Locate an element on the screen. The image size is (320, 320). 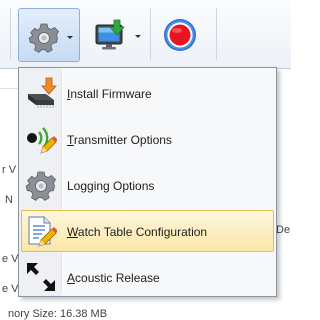
firmware-chip-icon is located at coordinates (42, 92).